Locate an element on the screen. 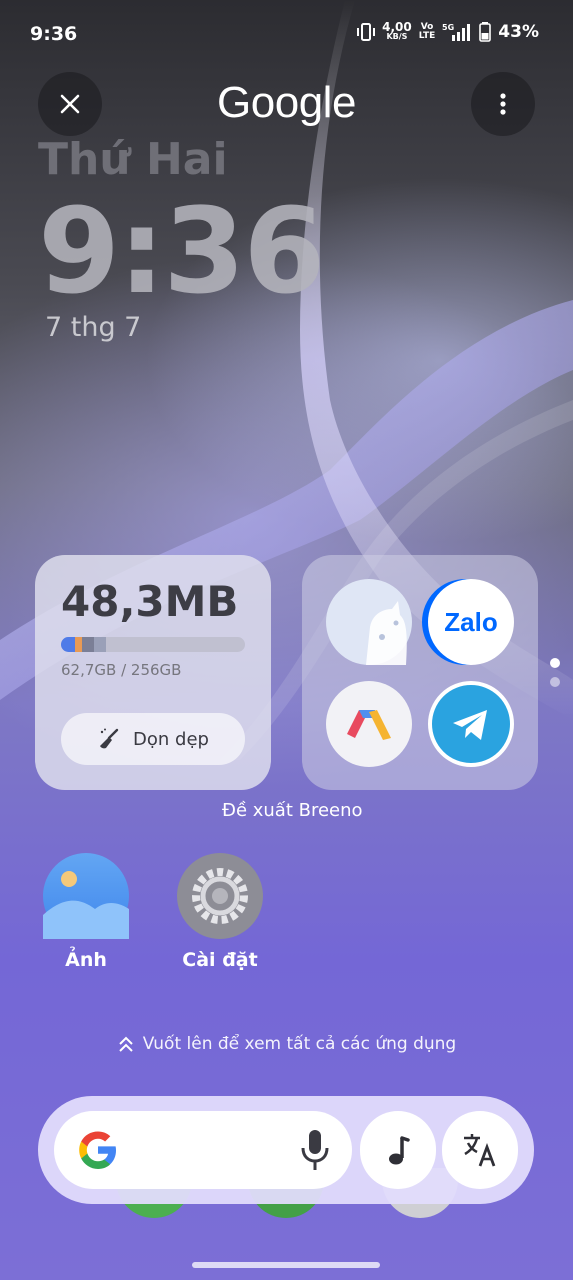  app-photos-label: Ảnh is located at coordinates (86, 960).